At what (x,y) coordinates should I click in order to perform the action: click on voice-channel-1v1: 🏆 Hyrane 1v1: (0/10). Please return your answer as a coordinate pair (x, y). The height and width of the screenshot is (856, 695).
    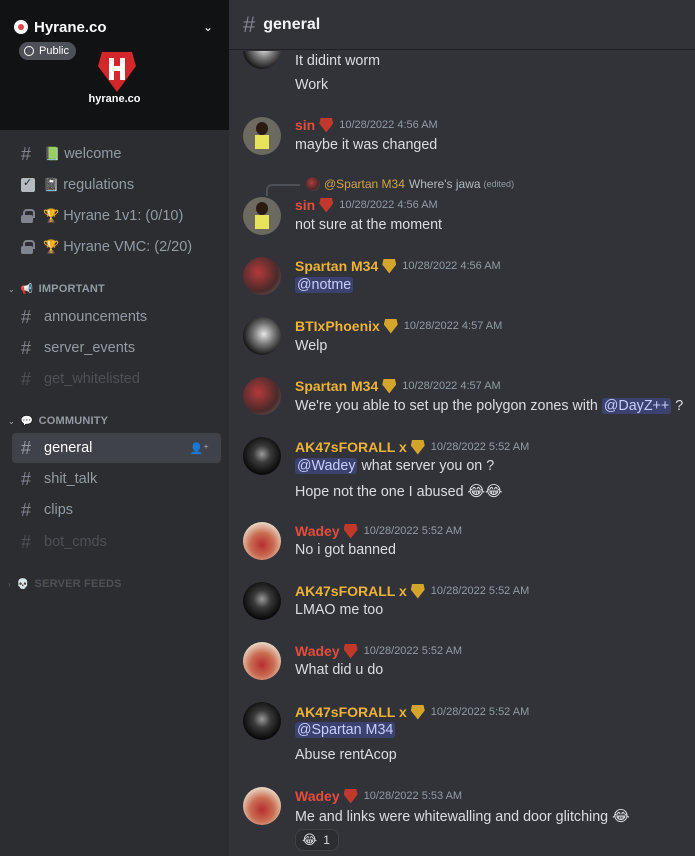
    Looking at the image, I should click on (116, 216).